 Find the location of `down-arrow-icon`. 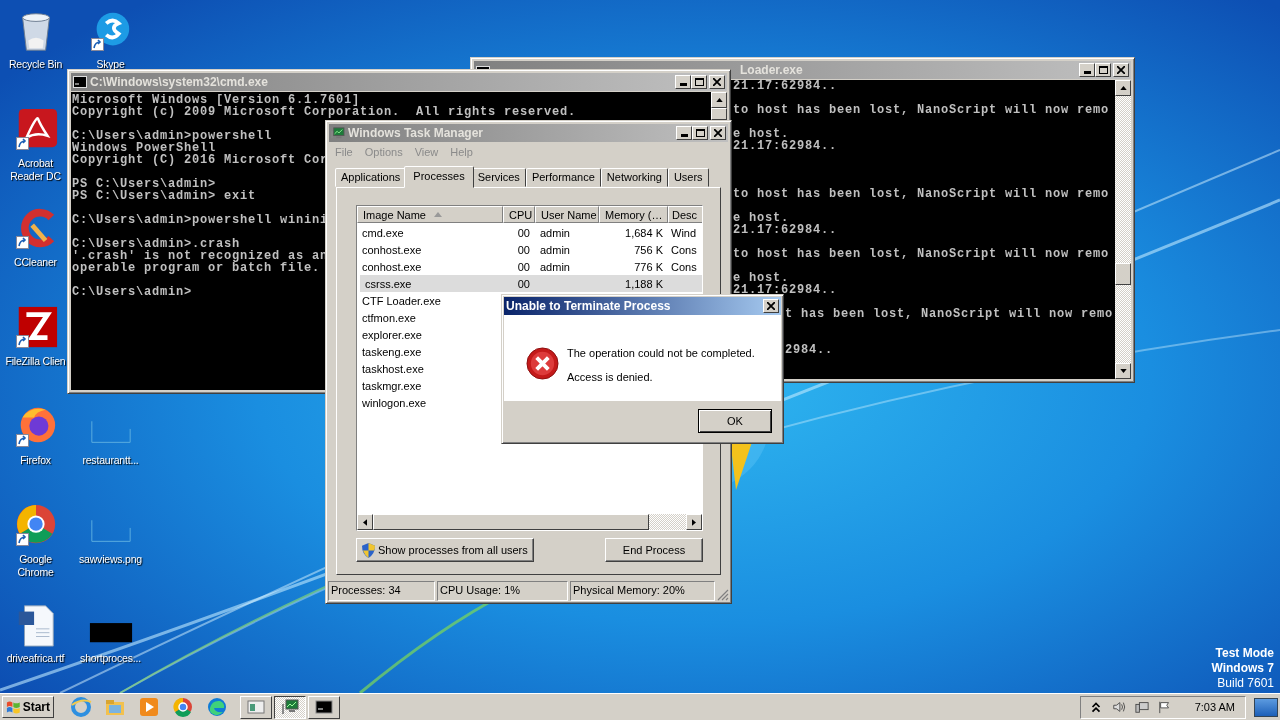

down-arrow-icon is located at coordinates (1123, 371).